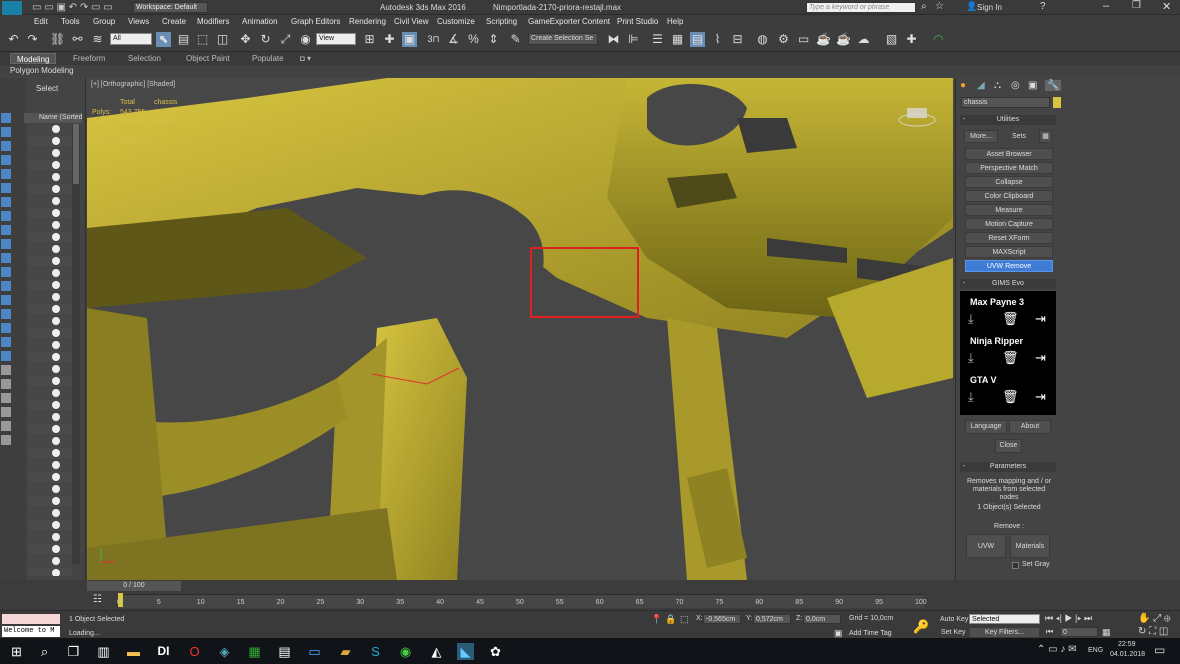 The image size is (1180, 664). I want to click on render-in-cloud-icon: ☁, so click(863, 39).